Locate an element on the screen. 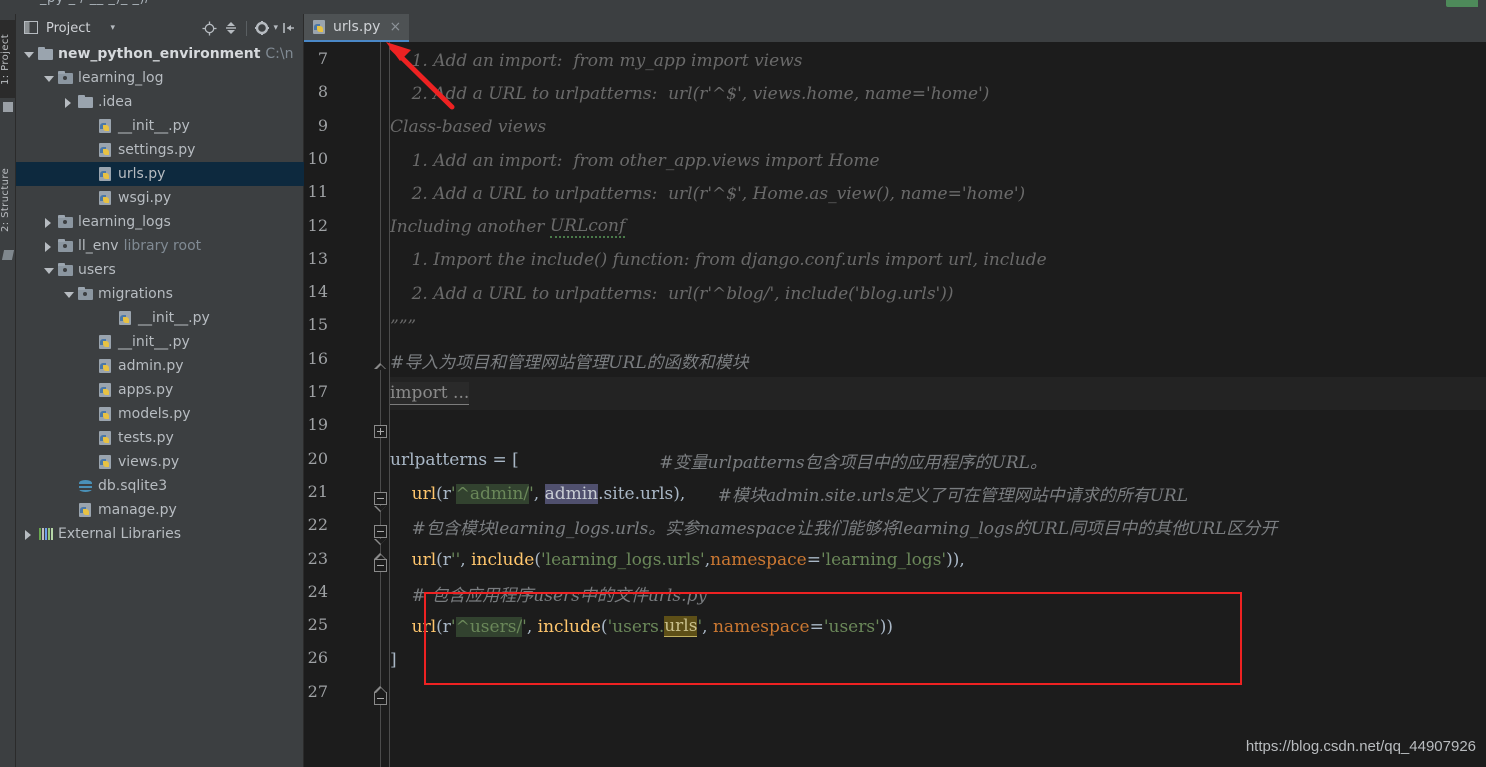 The width and height of the screenshot is (1486, 767). line-number-gutter: 7 8 9 10 11 12 13 14 15 16 17 19 20 21 22 23 24 25 26 27 is located at coordinates (347, 404).